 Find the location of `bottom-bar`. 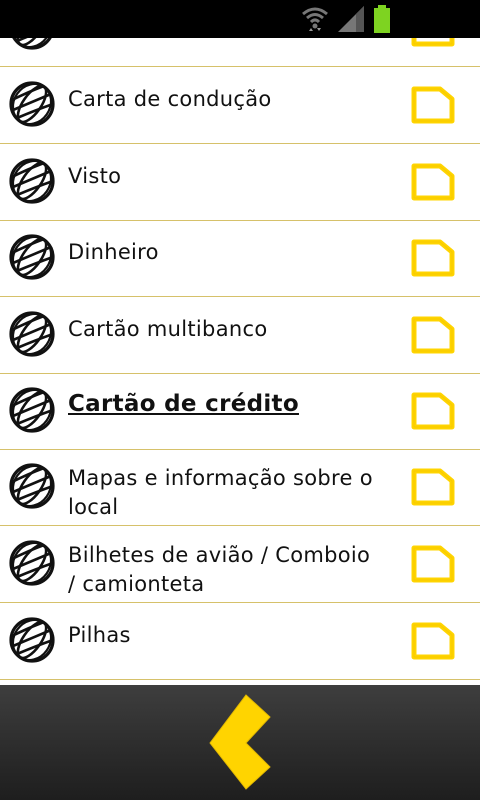

bottom-bar is located at coordinates (240, 742).